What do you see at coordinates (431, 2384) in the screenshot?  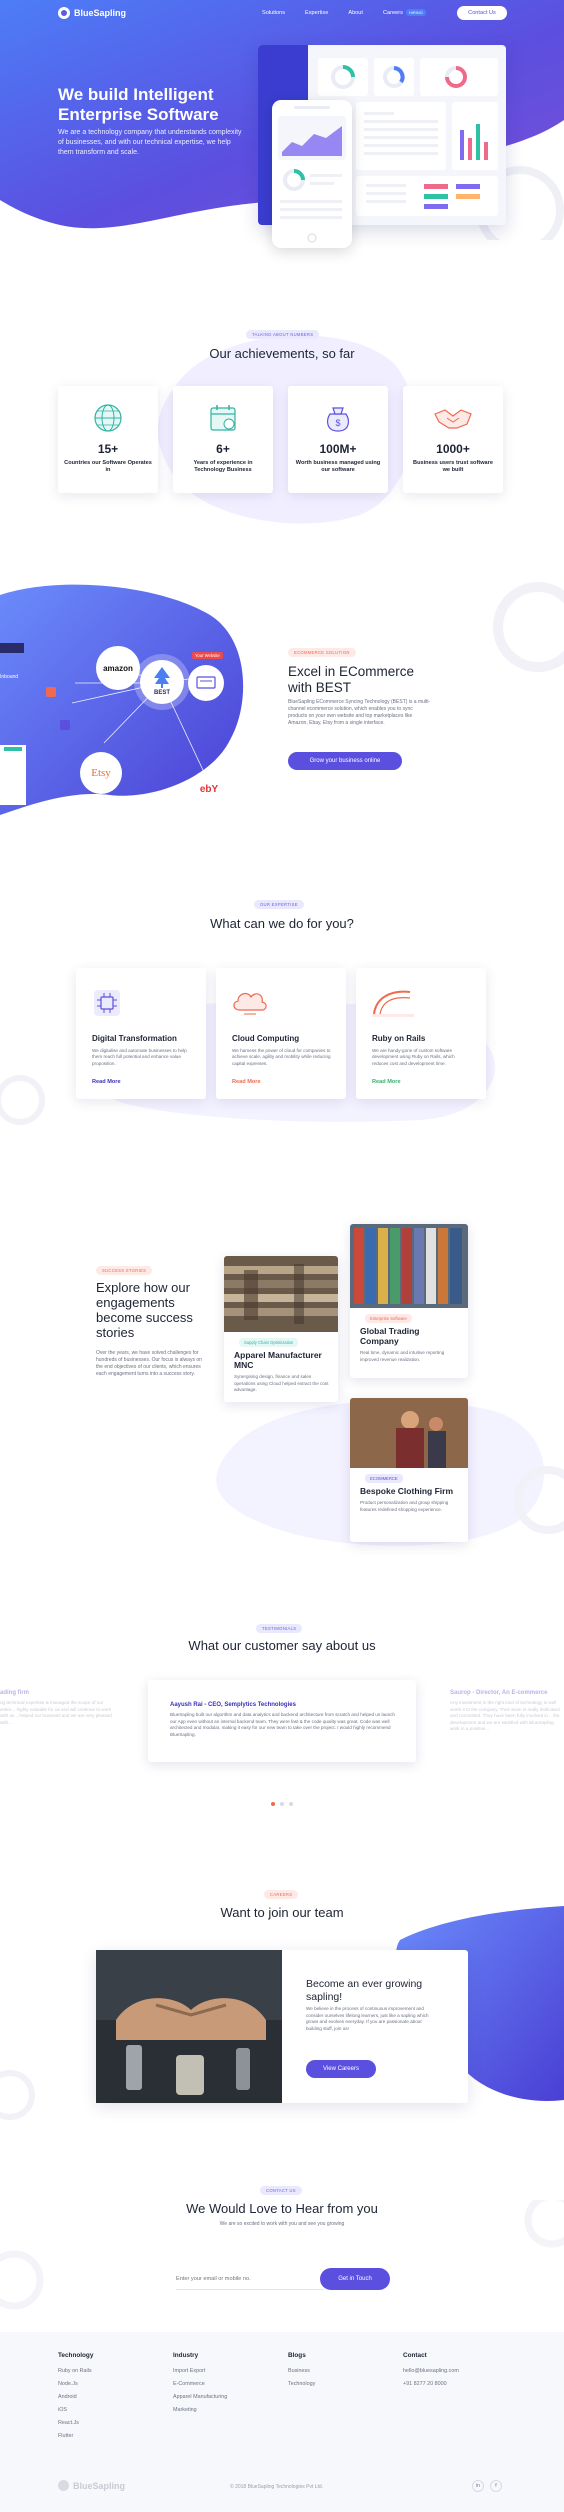 I see `footer-phone-link: +91 8277 20 8000` at bounding box center [431, 2384].